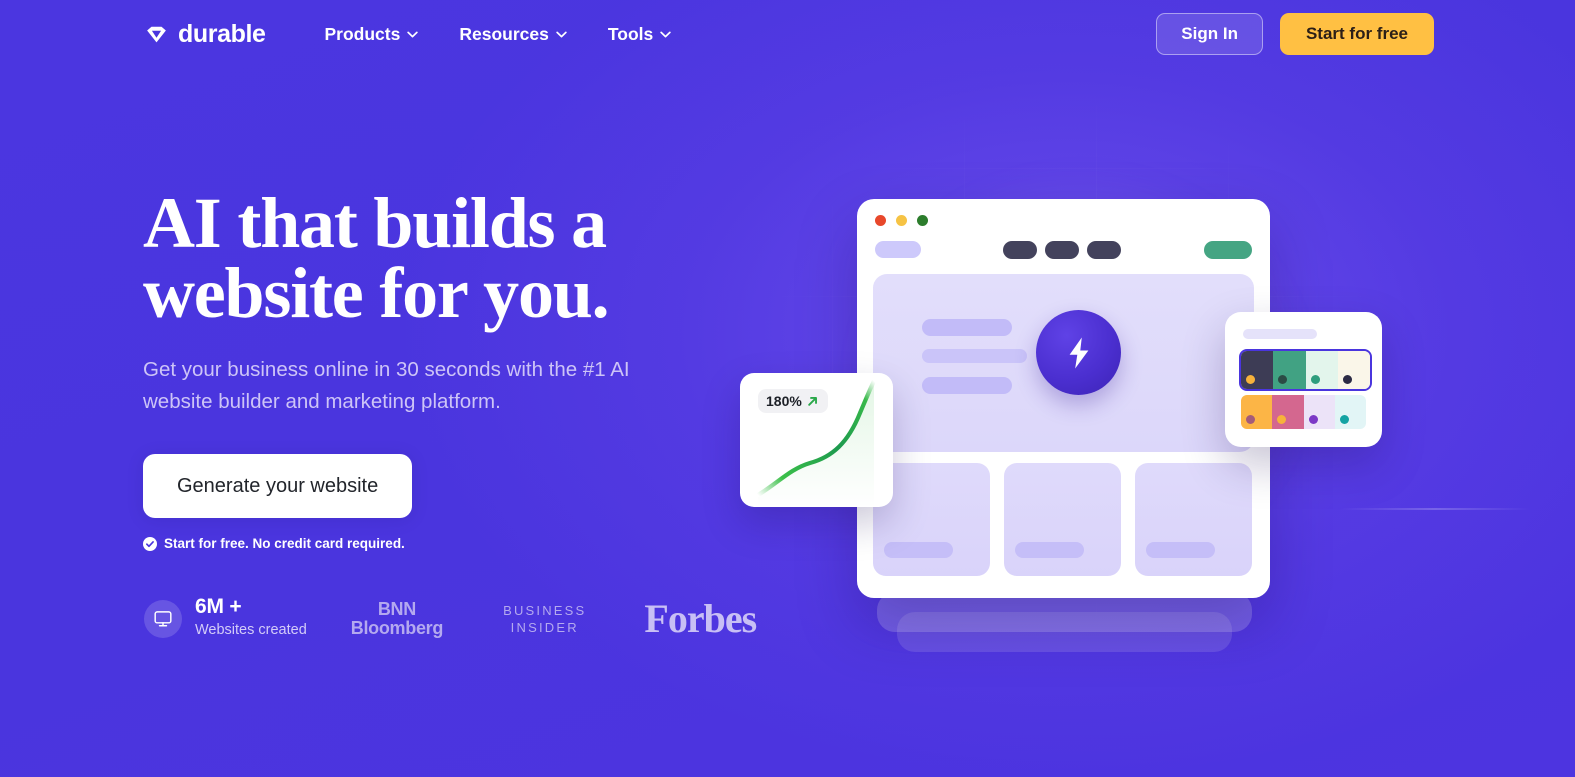  I want to click on traffic-light-maximize, so click(922, 220).